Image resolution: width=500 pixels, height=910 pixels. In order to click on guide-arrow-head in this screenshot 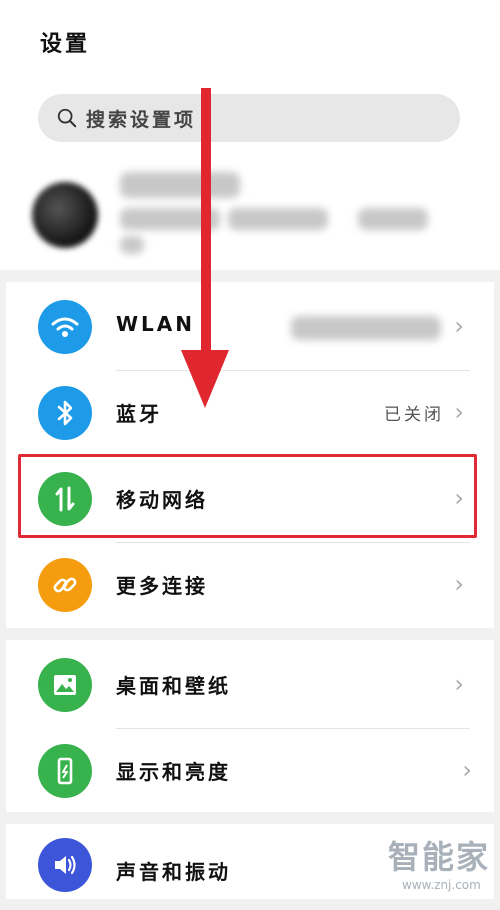, I will do `click(205, 379)`.